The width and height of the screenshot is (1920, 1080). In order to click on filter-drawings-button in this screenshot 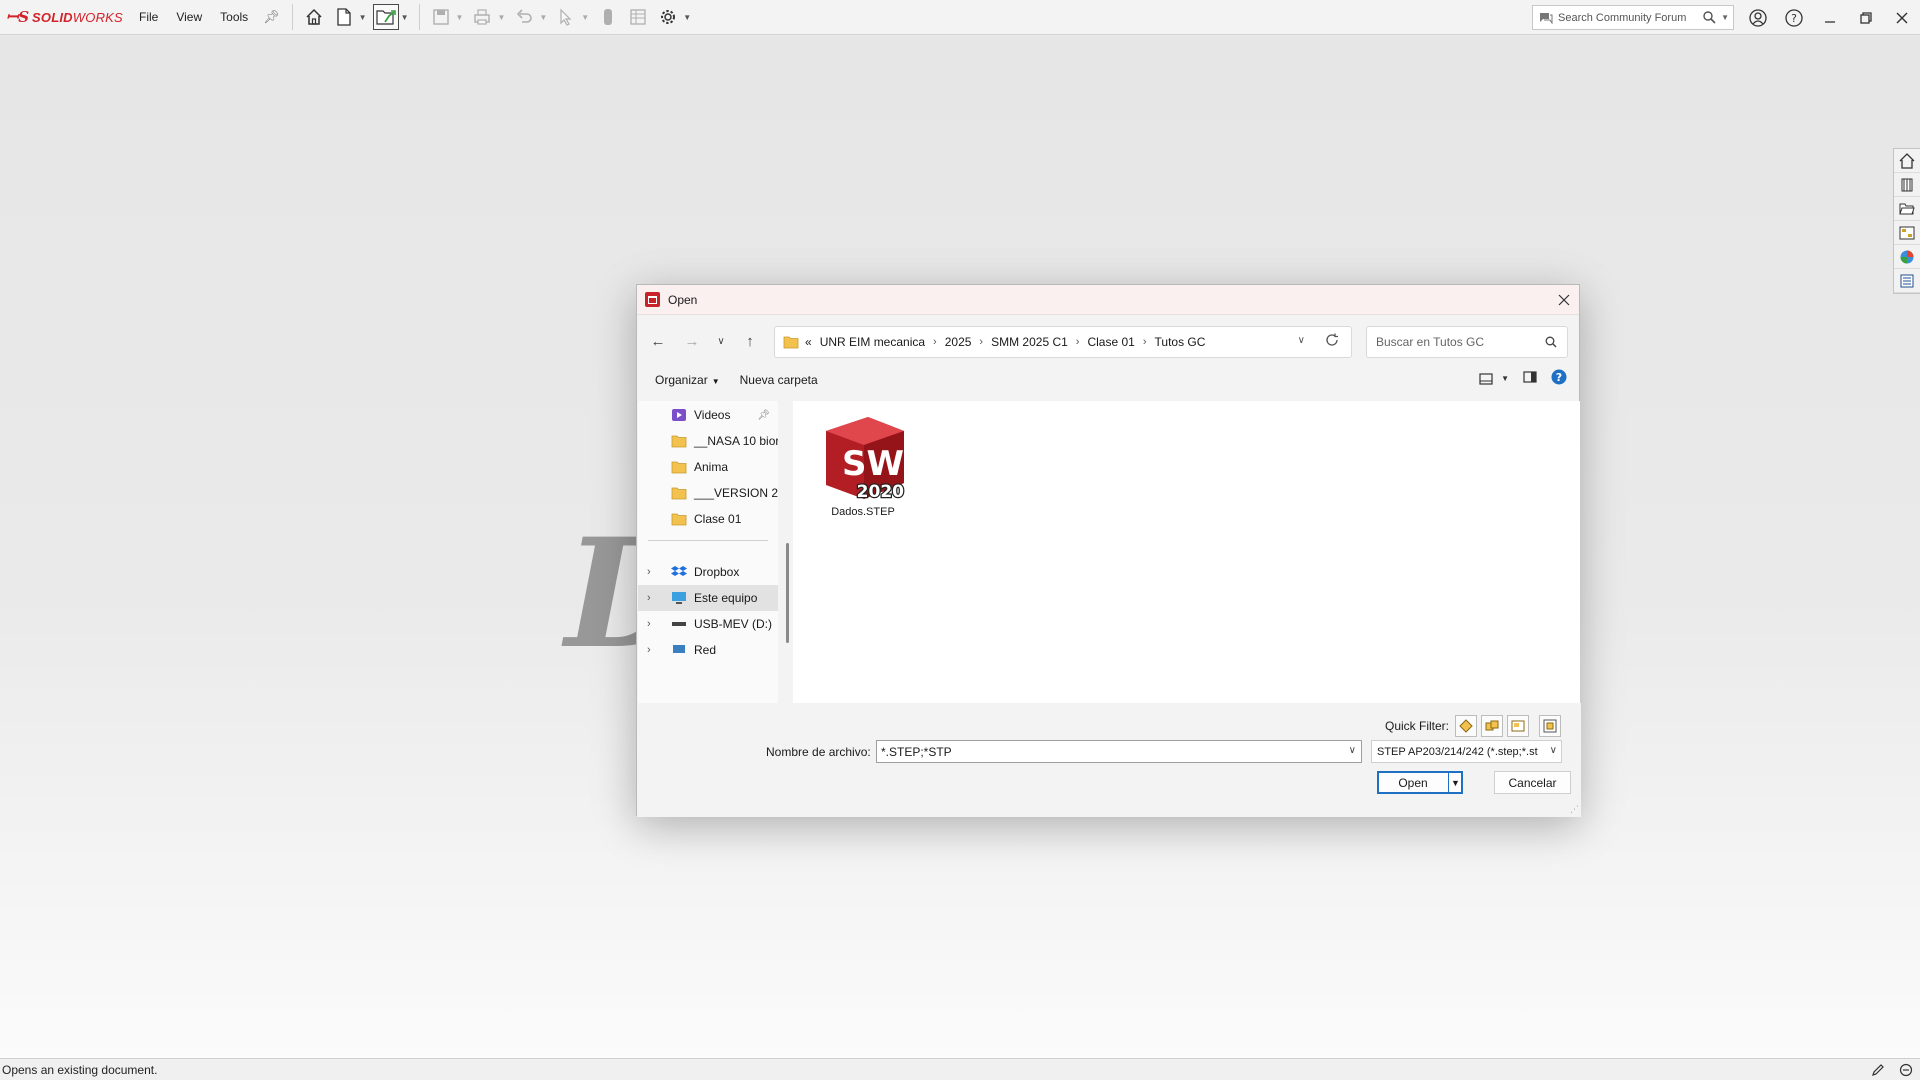, I will do `click(1518, 726)`.